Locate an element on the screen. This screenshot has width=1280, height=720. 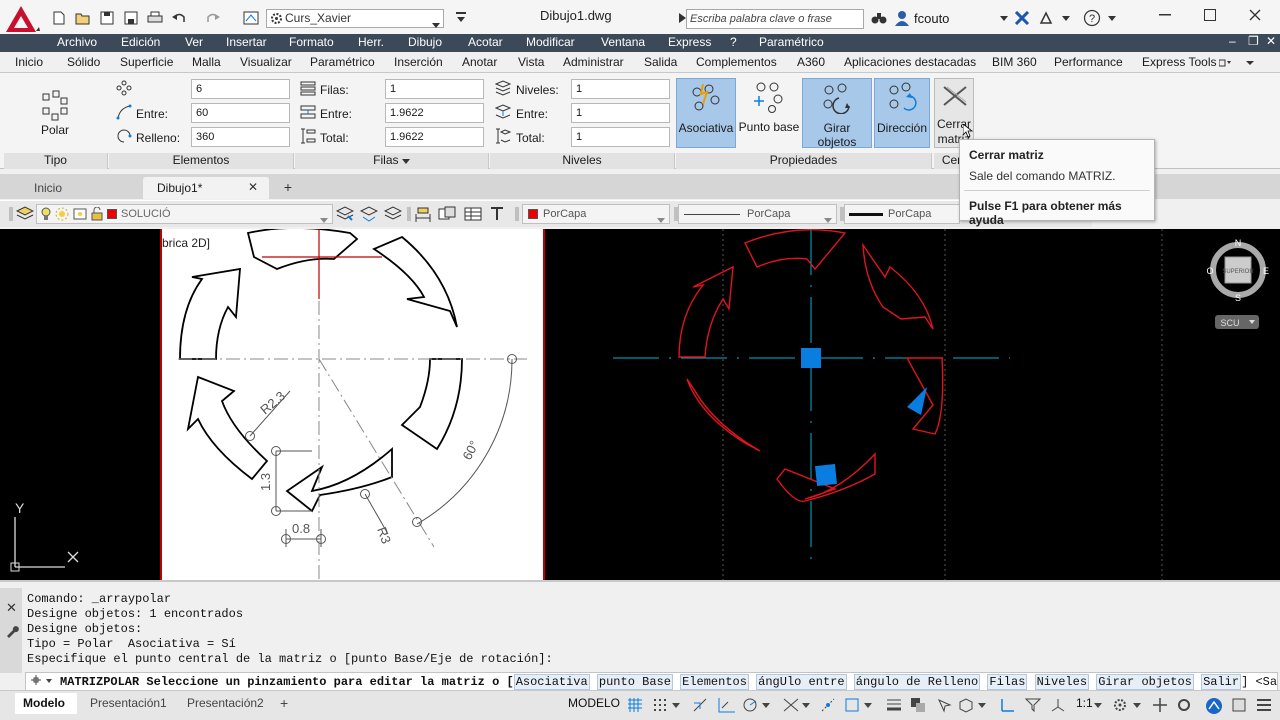
new-file-icon is located at coordinates (59, 18).